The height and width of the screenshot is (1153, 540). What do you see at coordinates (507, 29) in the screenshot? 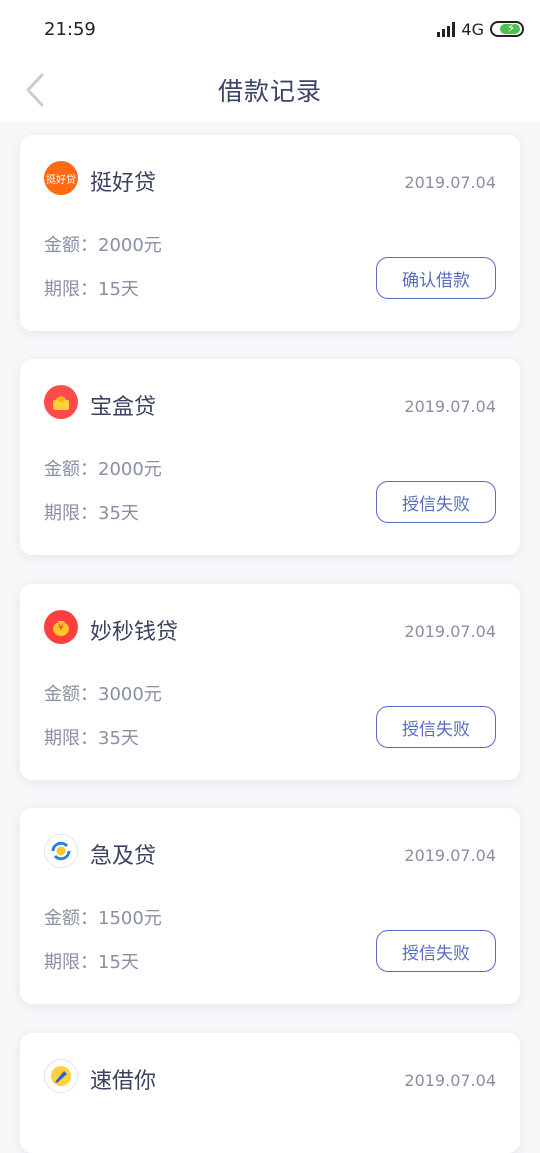
I see `battery-icon: ⚡` at bounding box center [507, 29].